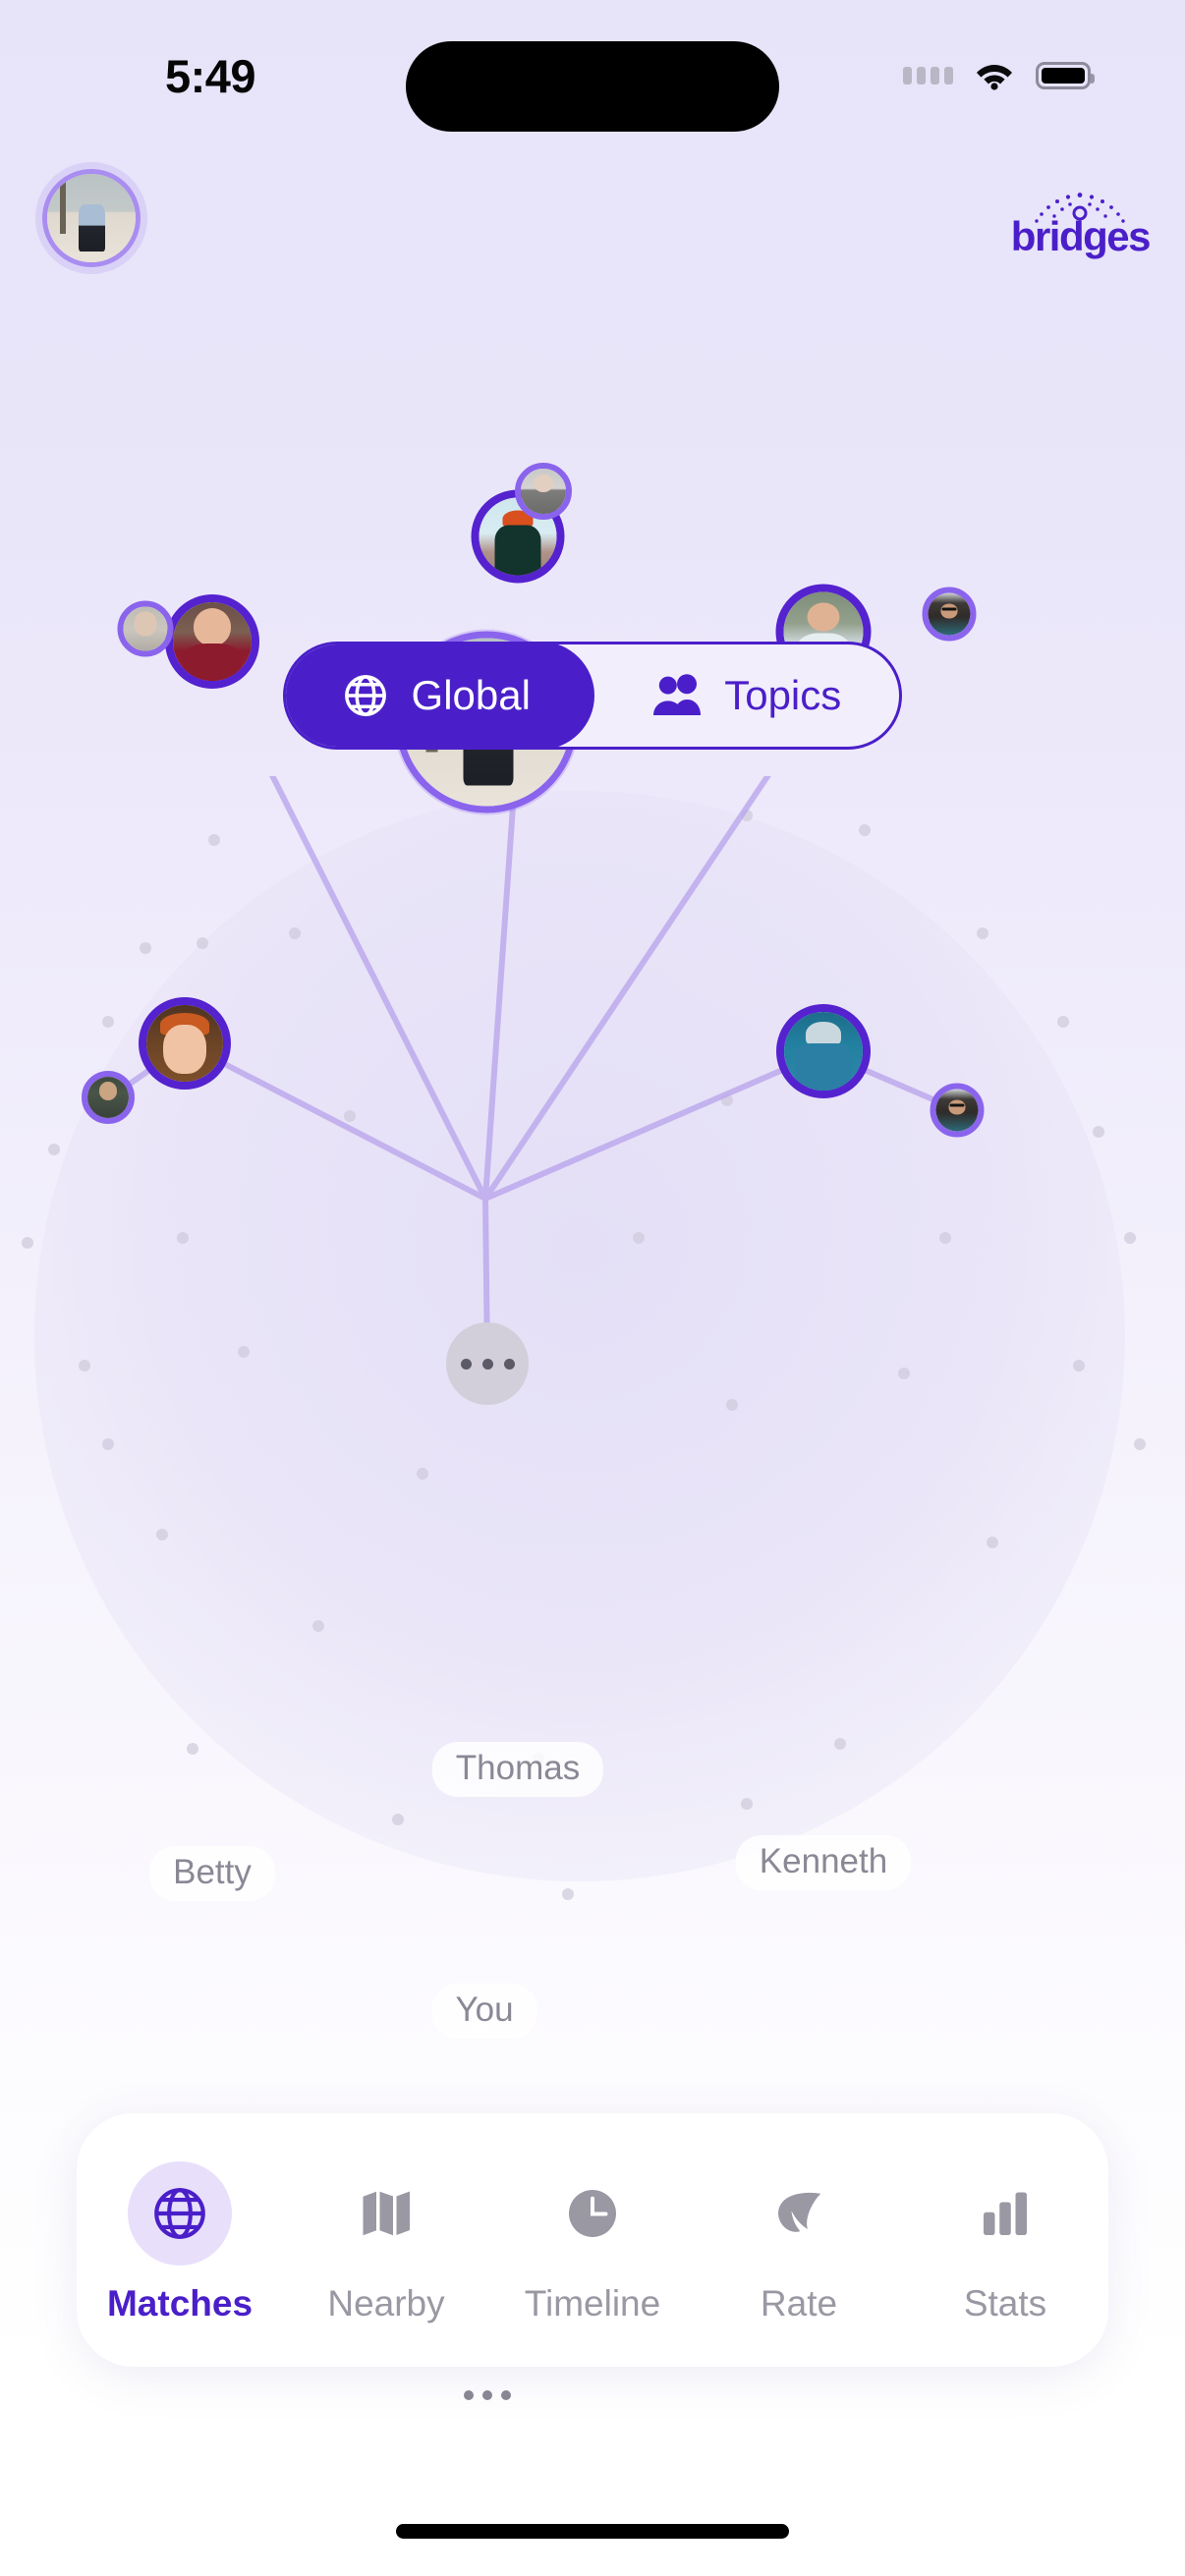  Describe the element at coordinates (592, 86) in the screenshot. I see `dynamic-island` at that location.